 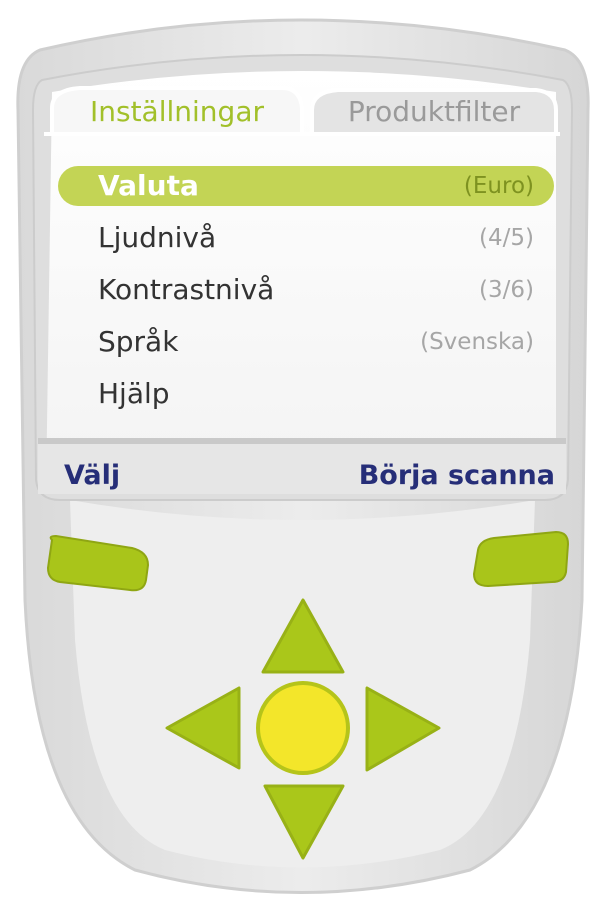 I want to click on arrow-left-icon, so click(x=203, y=728).